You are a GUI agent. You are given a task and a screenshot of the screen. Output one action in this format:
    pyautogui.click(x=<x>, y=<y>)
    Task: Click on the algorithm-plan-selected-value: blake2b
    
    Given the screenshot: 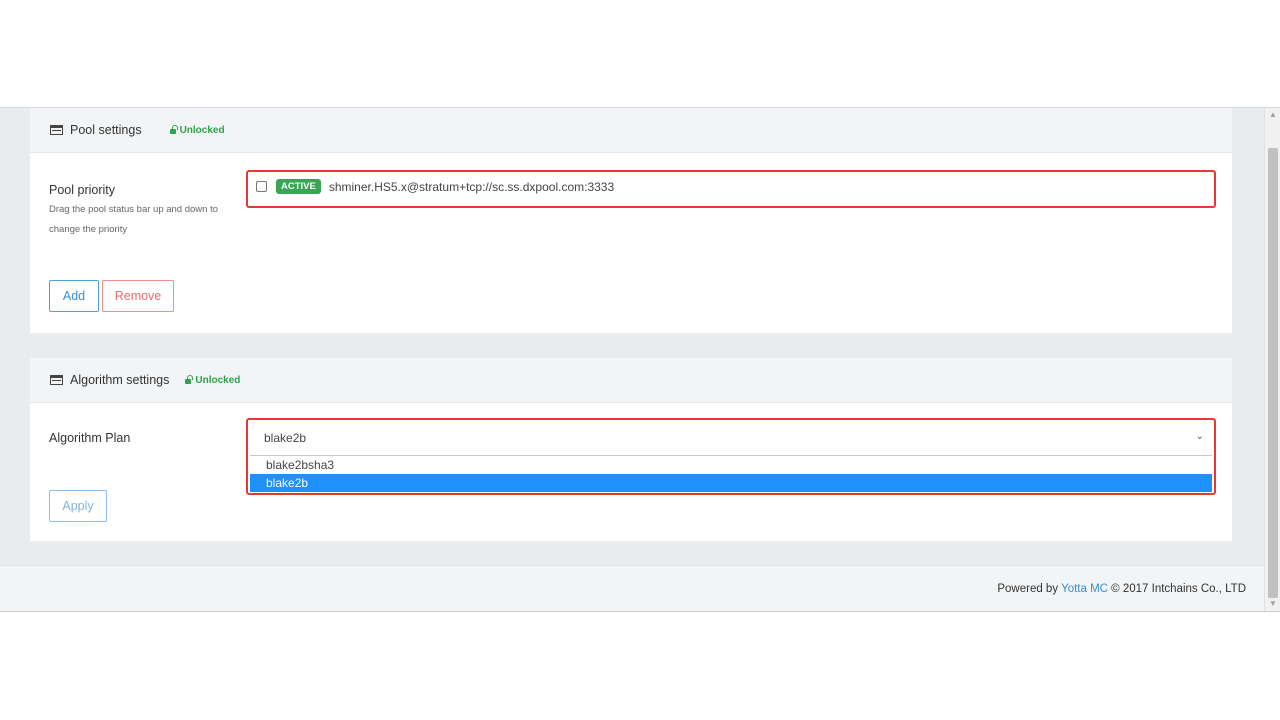 What is the action you would take?
    pyautogui.click(x=285, y=437)
    